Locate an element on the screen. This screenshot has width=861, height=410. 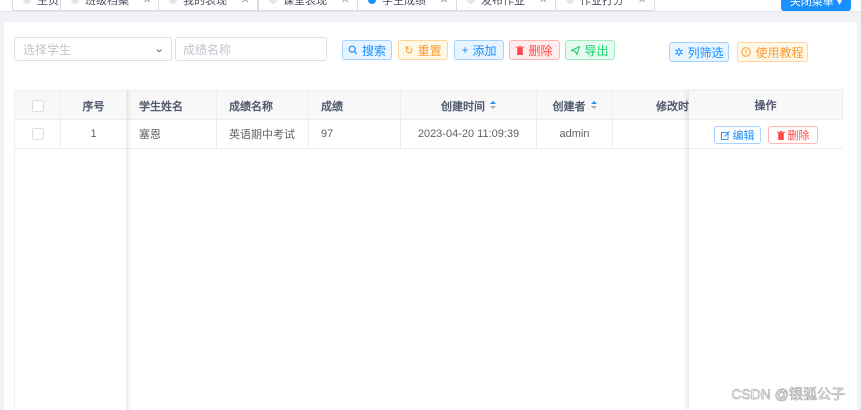
student-select: 选择学生 ⌄ is located at coordinates (93, 49).